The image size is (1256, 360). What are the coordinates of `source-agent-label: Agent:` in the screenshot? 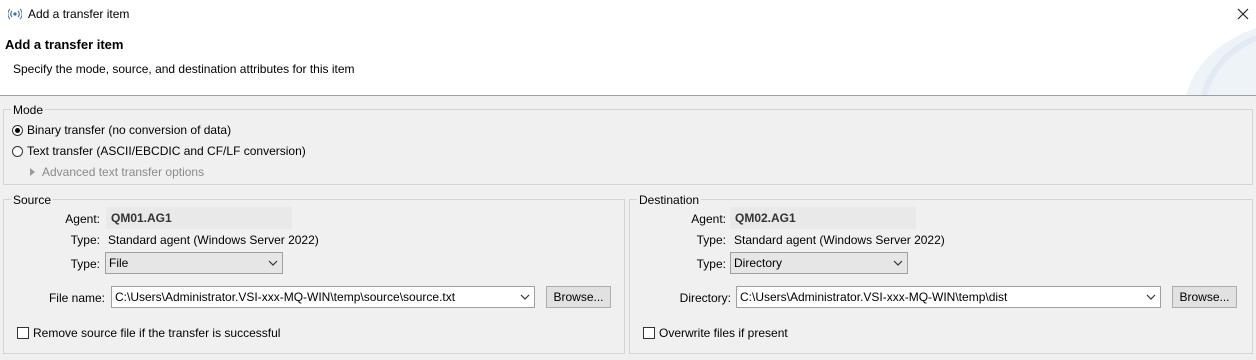 It's located at (82, 219).